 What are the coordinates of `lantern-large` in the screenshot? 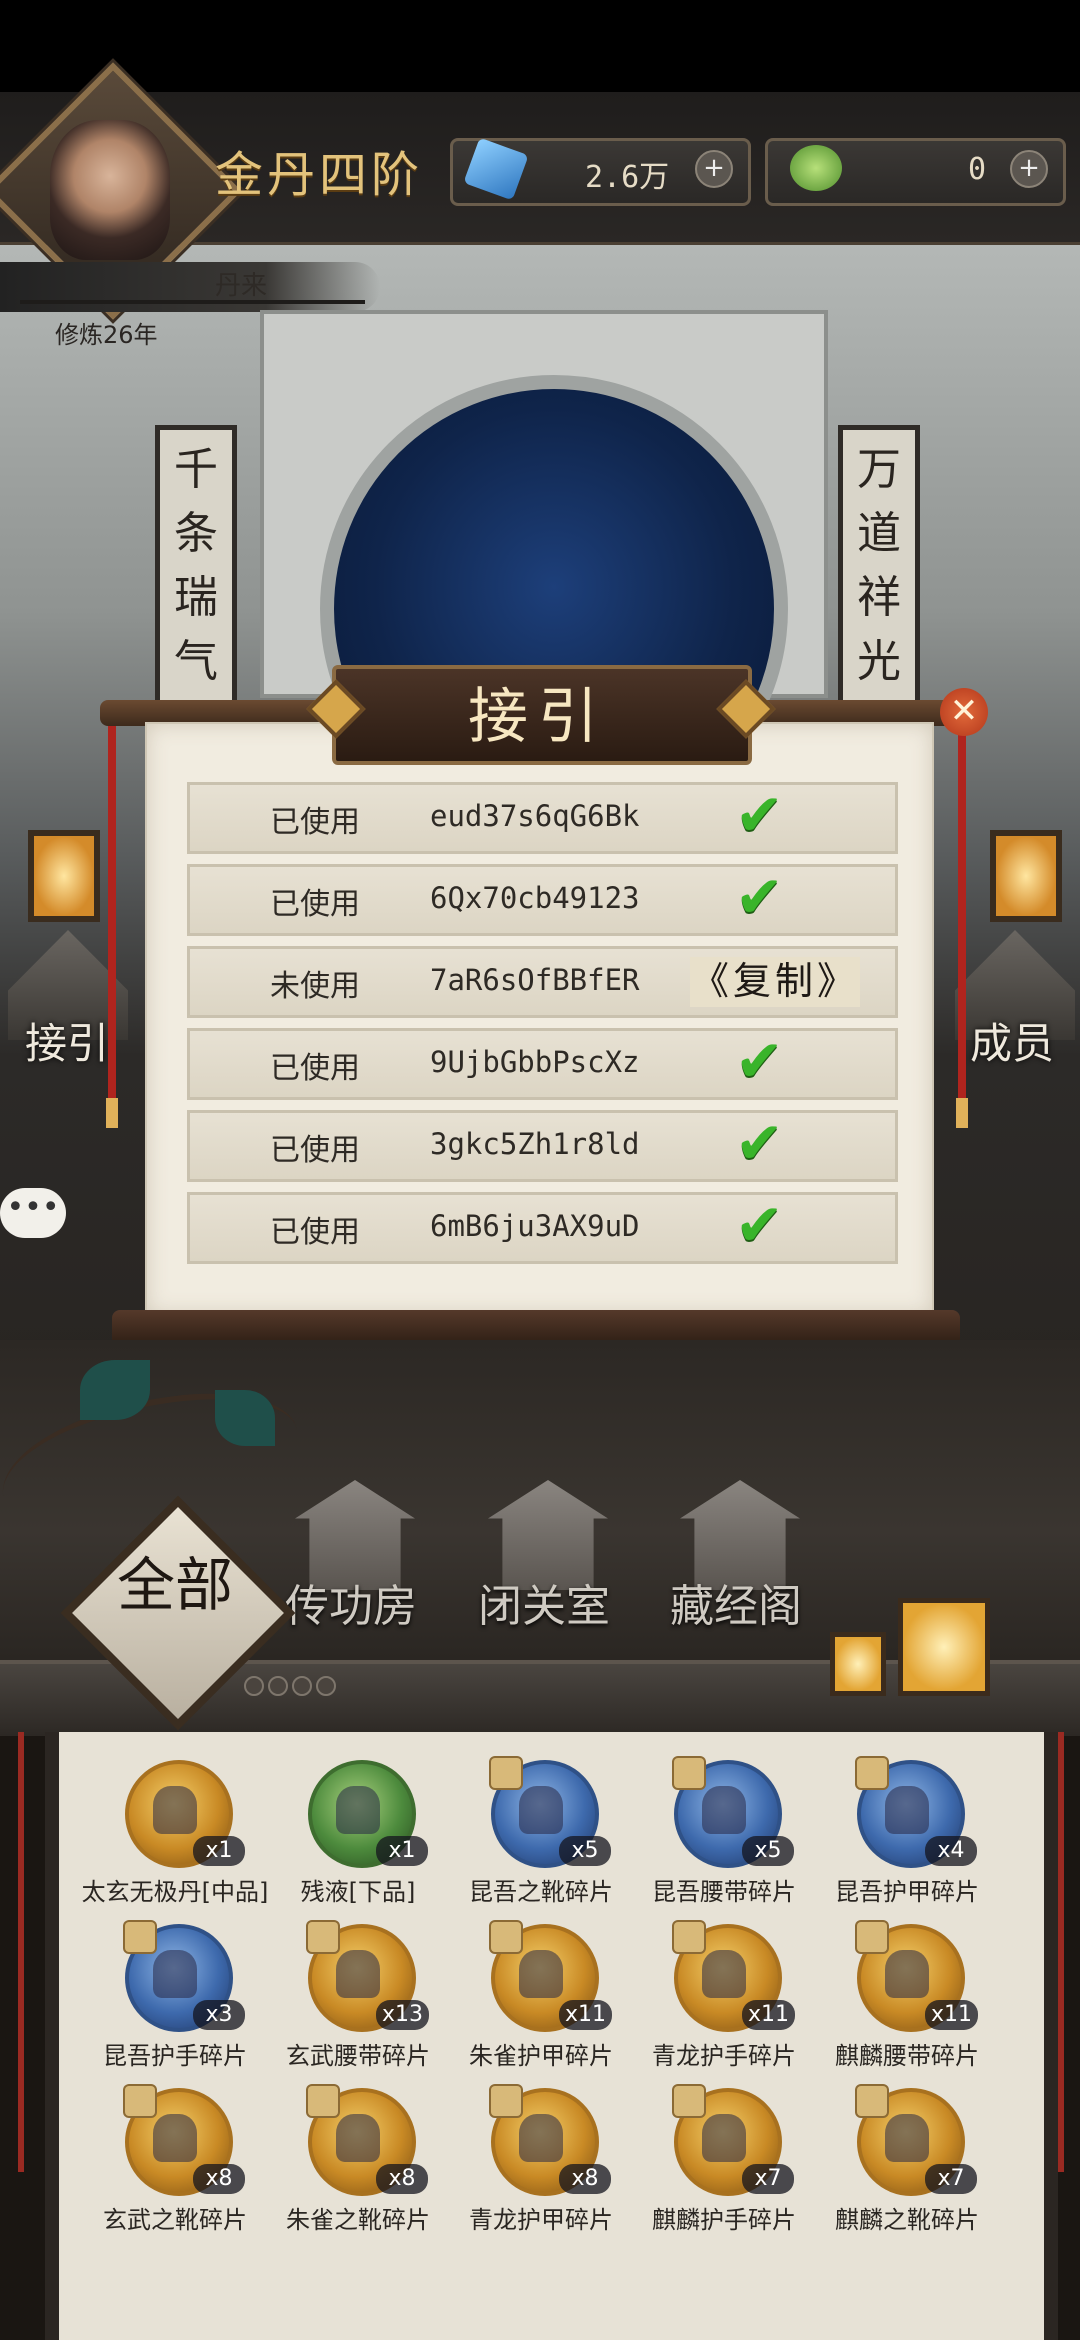 It's located at (944, 1647).